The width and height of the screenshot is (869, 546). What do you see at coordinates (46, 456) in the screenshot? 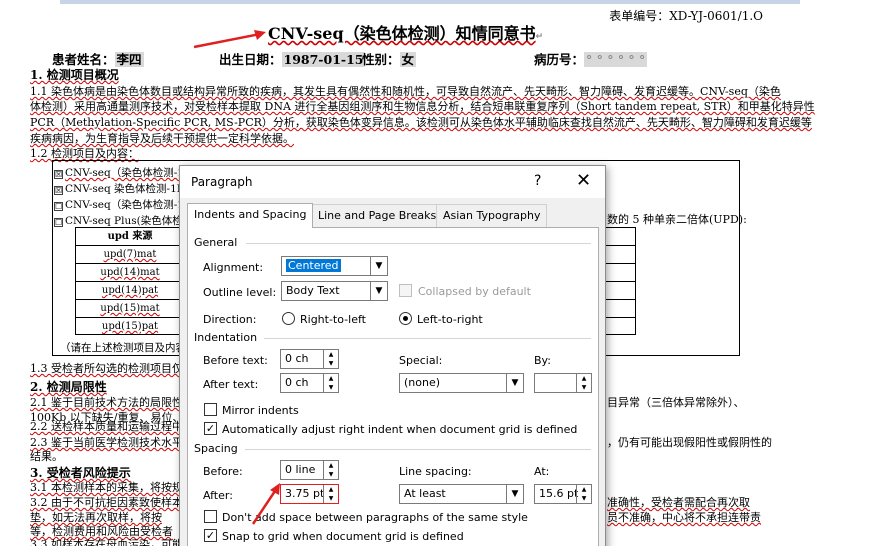
I see `doc-line: 结果。` at bounding box center [46, 456].